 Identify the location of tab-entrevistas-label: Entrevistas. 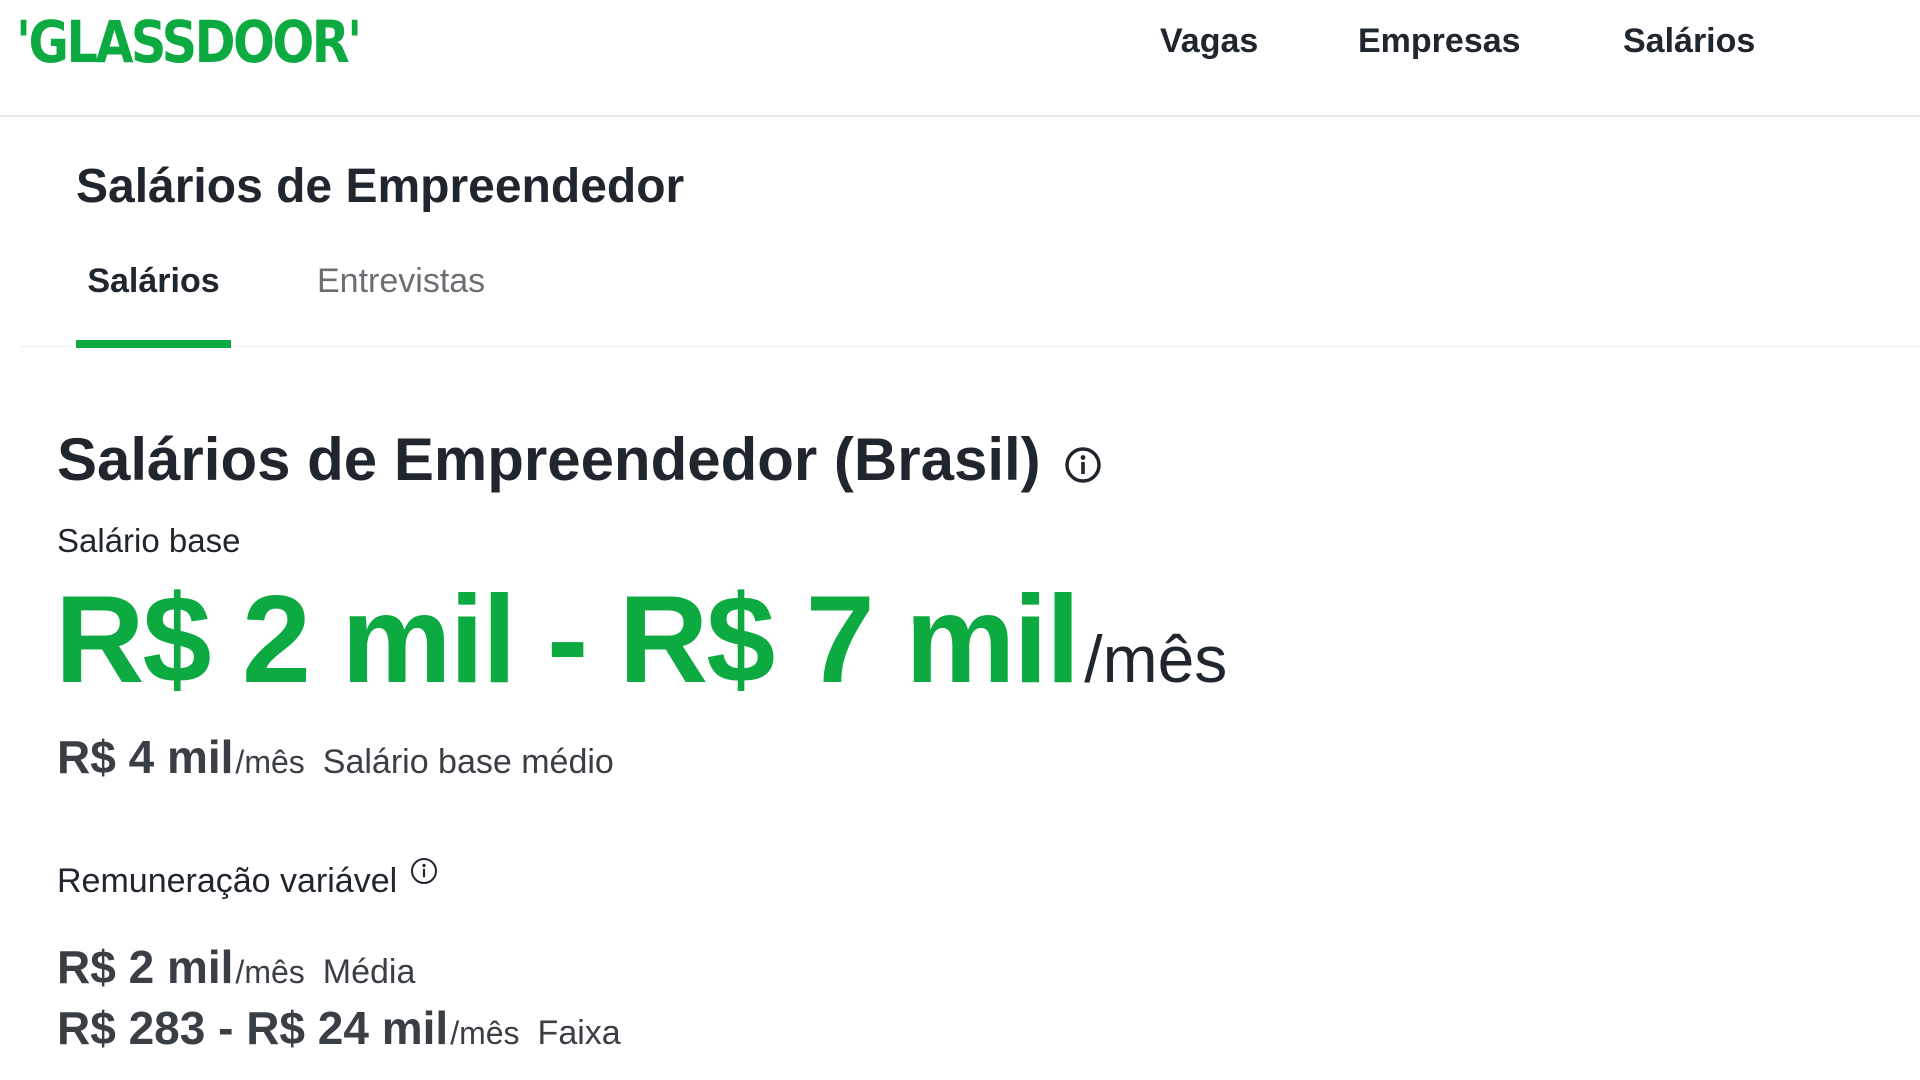
(401, 281).